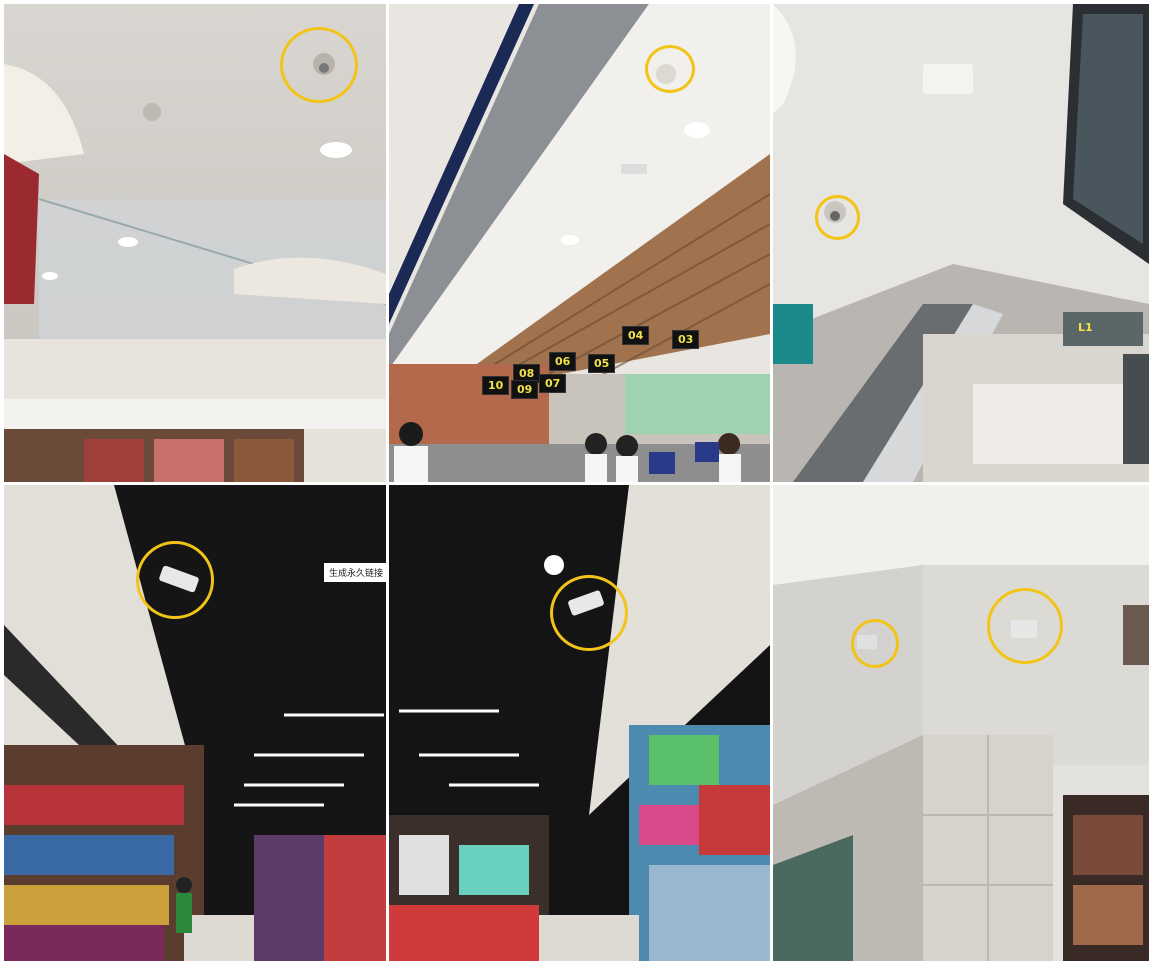 Image resolution: width=1153 pixels, height=965 pixels. What do you see at coordinates (496, 385) in the screenshot?
I see `counter-sign: 10` at bounding box center [496, 385].